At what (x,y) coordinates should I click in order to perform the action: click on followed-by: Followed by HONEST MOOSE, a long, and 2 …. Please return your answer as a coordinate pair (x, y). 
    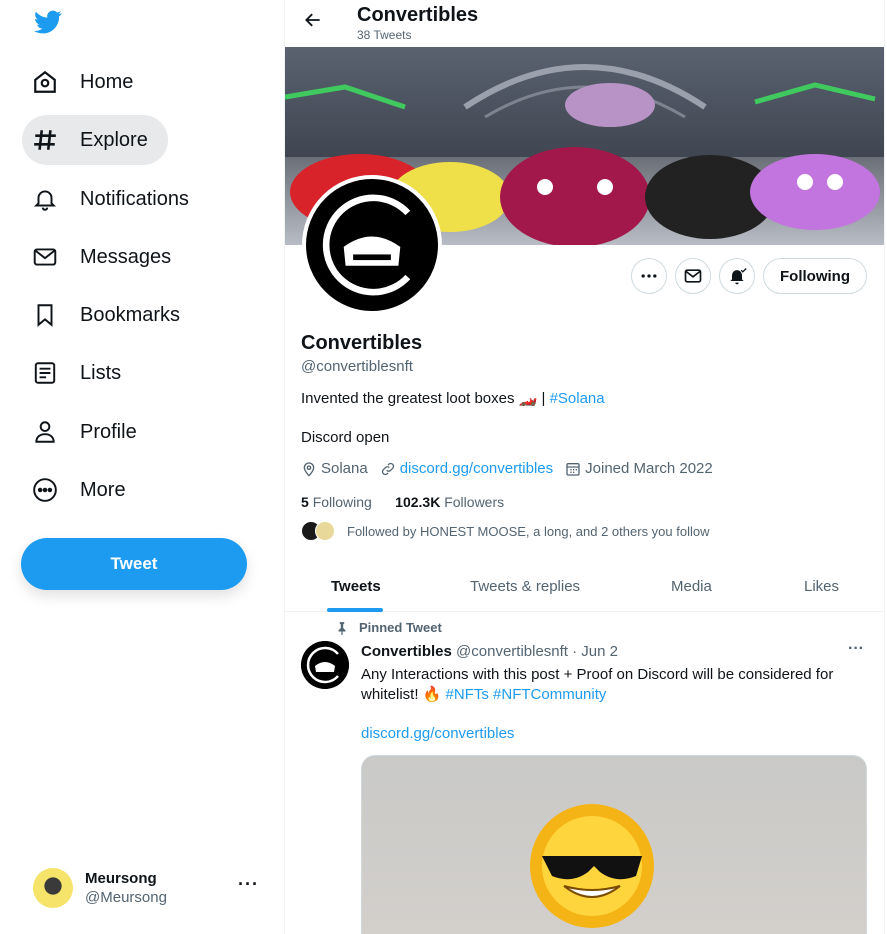
    Looking at the image, I should click on (505, 531).